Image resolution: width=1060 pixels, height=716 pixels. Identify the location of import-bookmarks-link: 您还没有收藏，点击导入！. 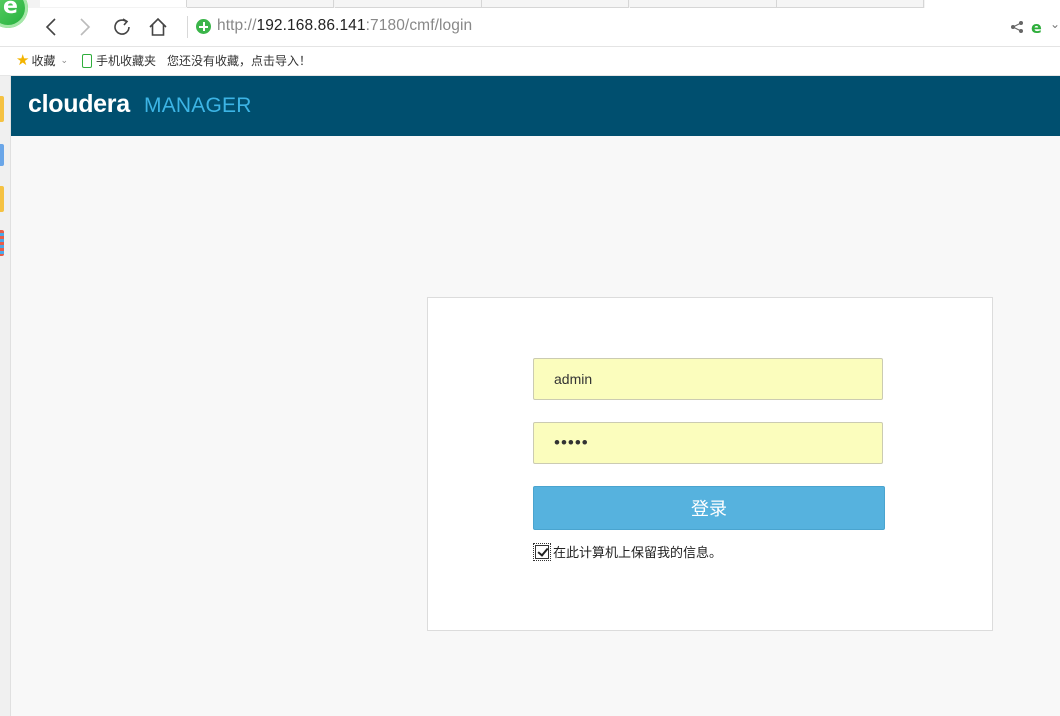
(239, 60).